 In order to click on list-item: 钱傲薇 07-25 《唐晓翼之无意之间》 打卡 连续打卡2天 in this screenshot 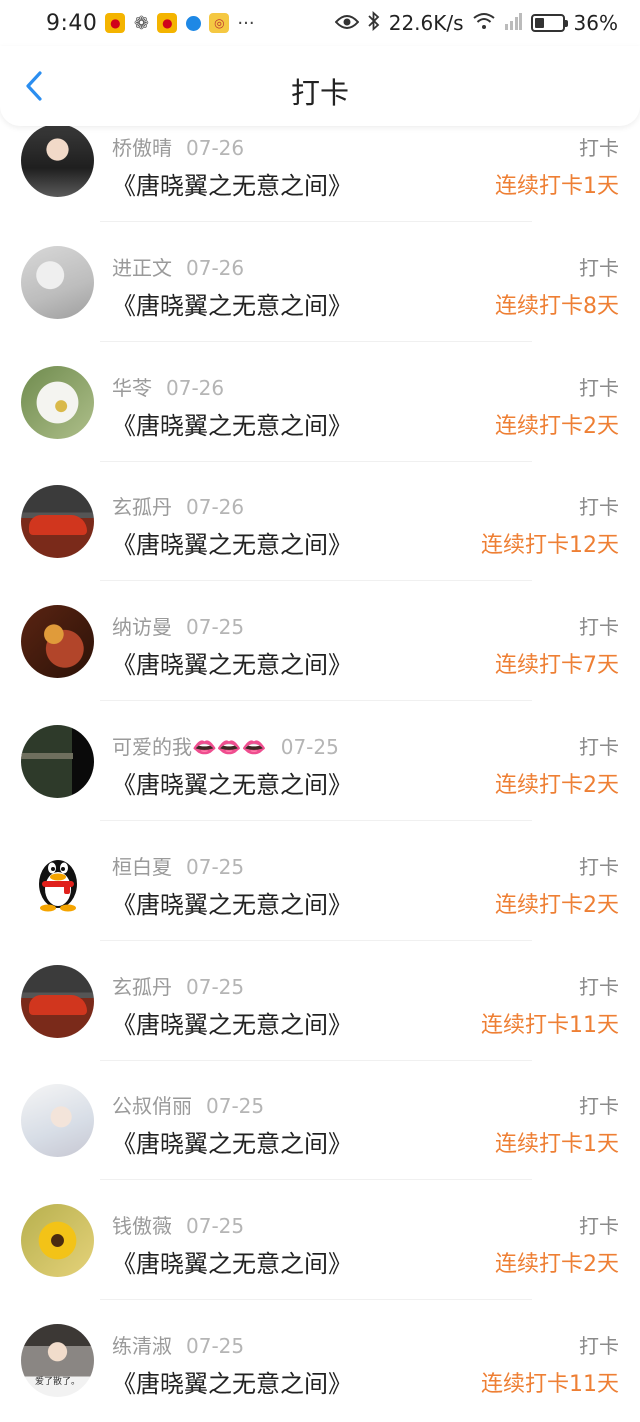, I will do `click(320, 1264)`.